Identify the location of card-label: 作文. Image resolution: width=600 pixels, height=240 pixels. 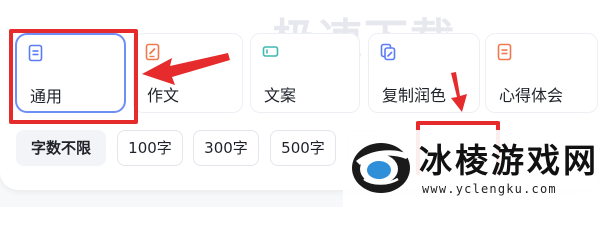
(163, 95).